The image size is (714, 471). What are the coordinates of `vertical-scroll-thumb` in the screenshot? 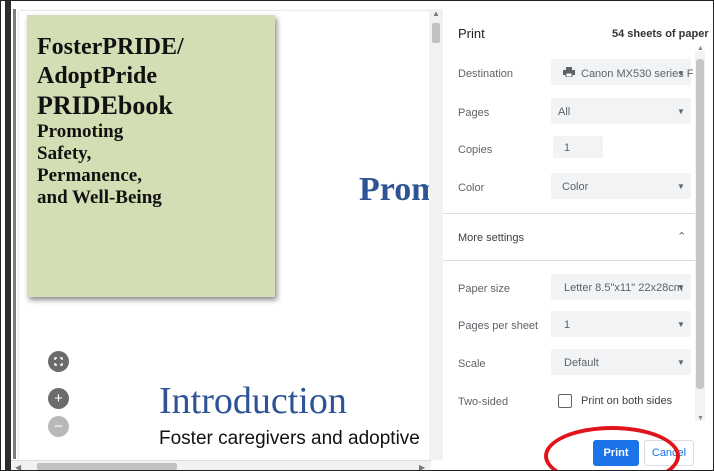 It's located at (436, 33).